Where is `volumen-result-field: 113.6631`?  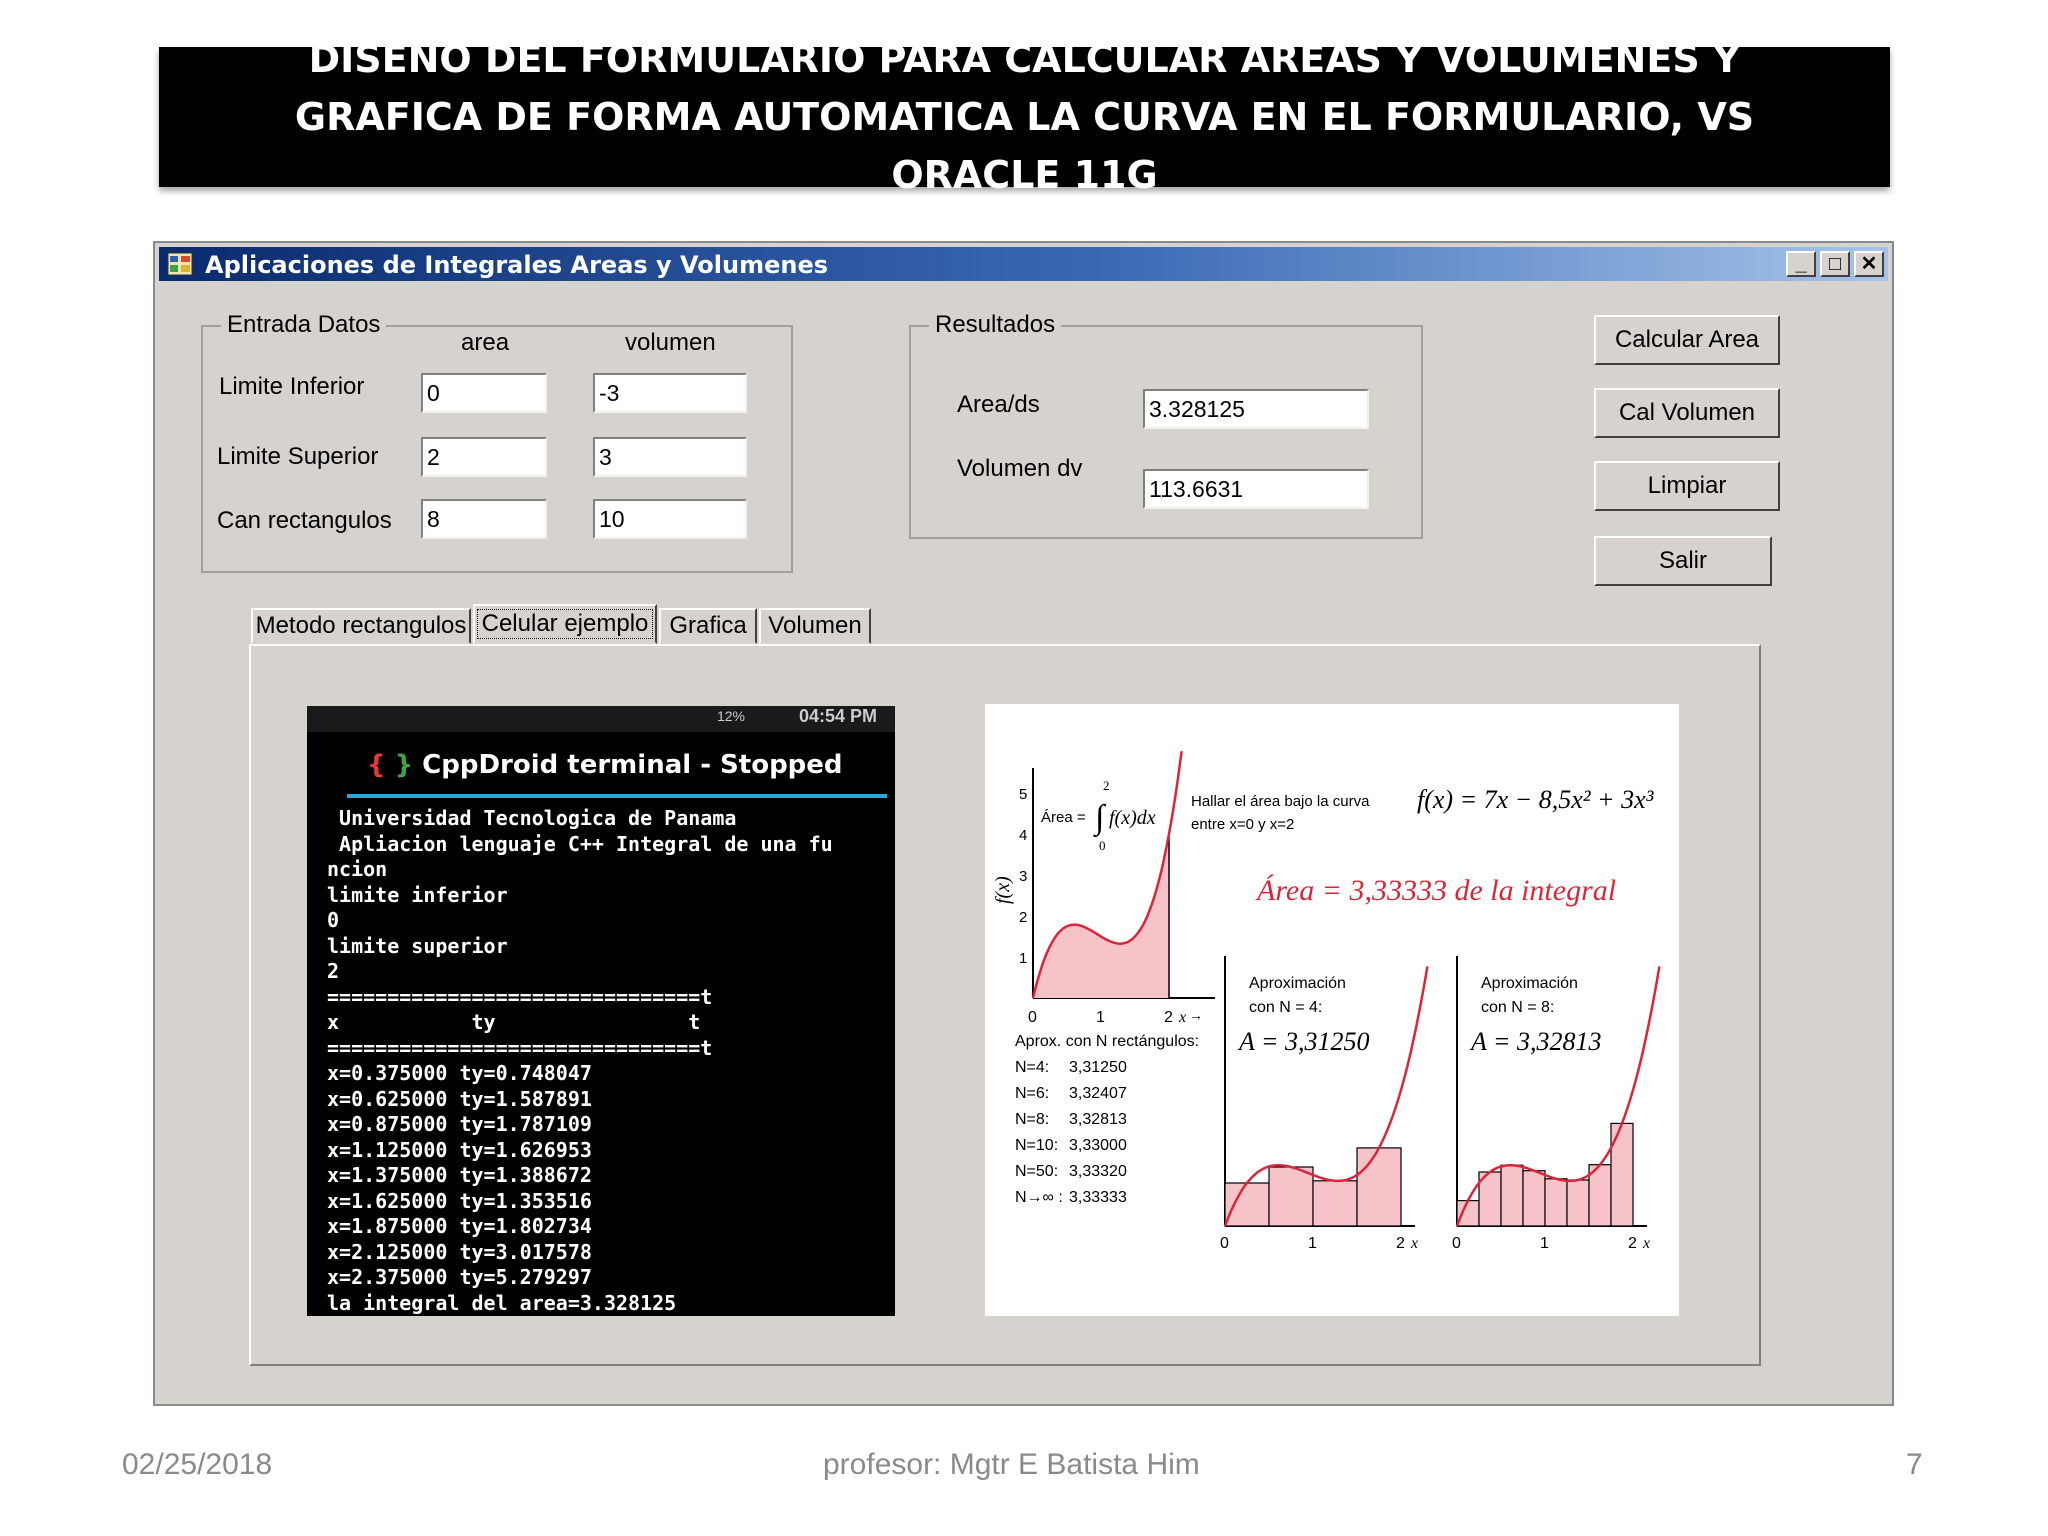
volumen-result-field: 113.6631 is located at coordinates (1256, 489).